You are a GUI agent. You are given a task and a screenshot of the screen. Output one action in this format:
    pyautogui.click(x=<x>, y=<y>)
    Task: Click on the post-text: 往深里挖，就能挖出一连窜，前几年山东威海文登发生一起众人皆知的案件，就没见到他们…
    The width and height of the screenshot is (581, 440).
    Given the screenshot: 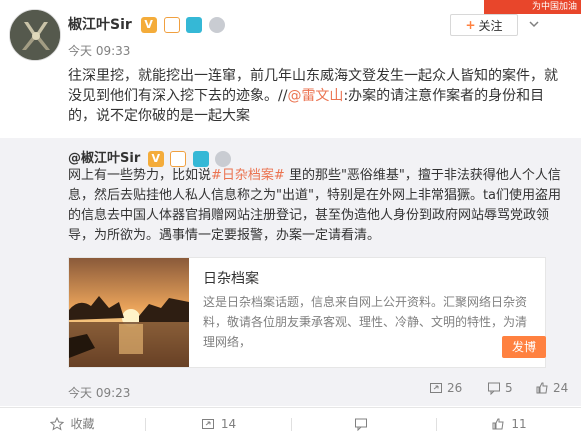 What is the action you would take?
    pyautogui.click(x=316, y=96)
    